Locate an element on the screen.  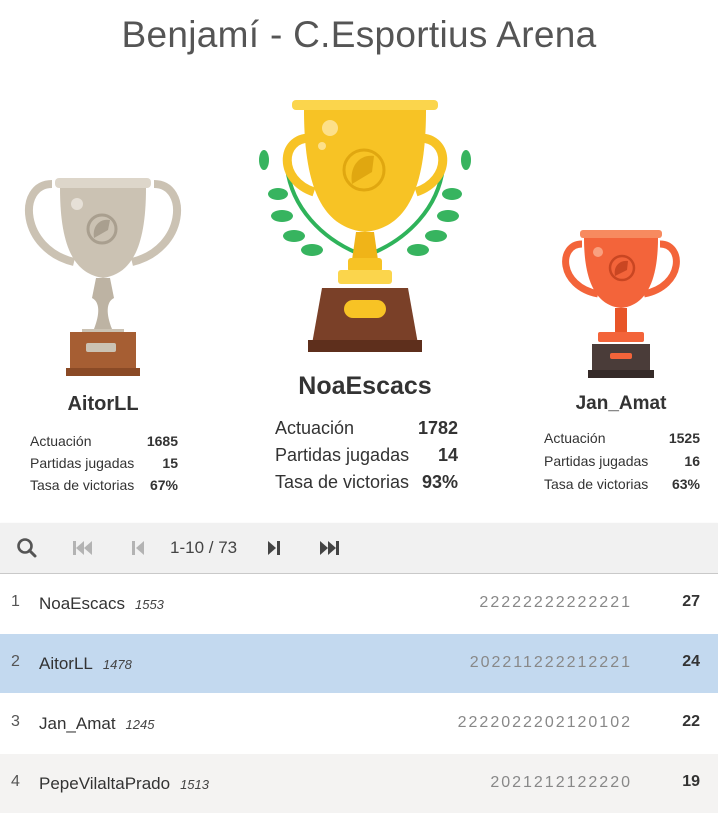
rank: 4 is located at coordinates (15, 781).